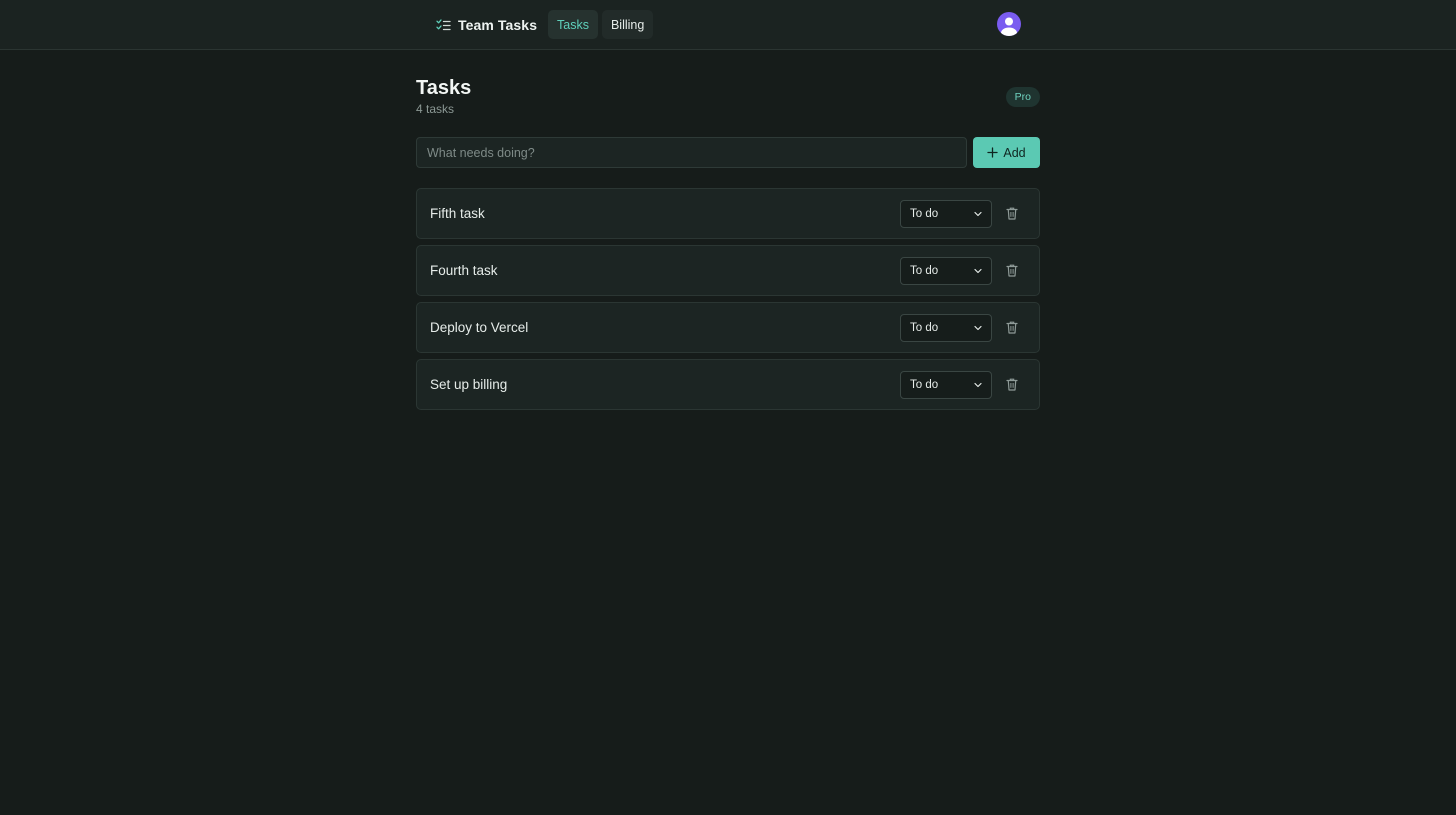  What do you see at coordinates (627, 24) in the screenshot?
I see `nav-tab-billing: Billing` at bounding box center [627, 24].